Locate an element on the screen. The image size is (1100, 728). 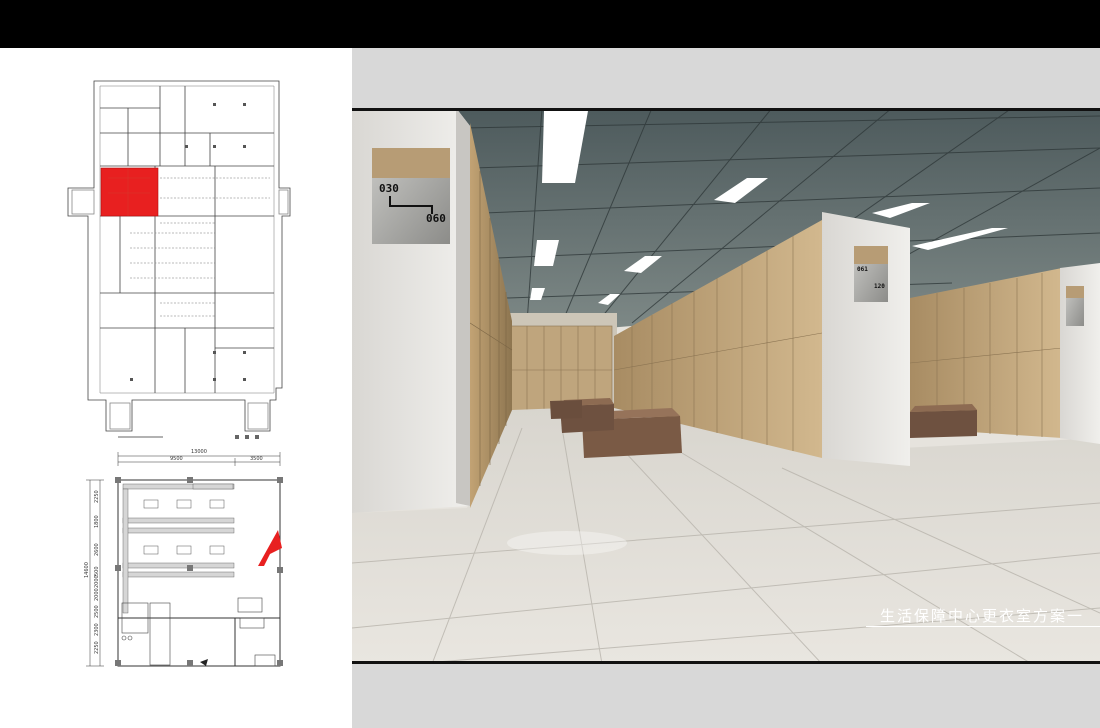
dim-seg-7: 1800 is located at coordinates (97, 521).